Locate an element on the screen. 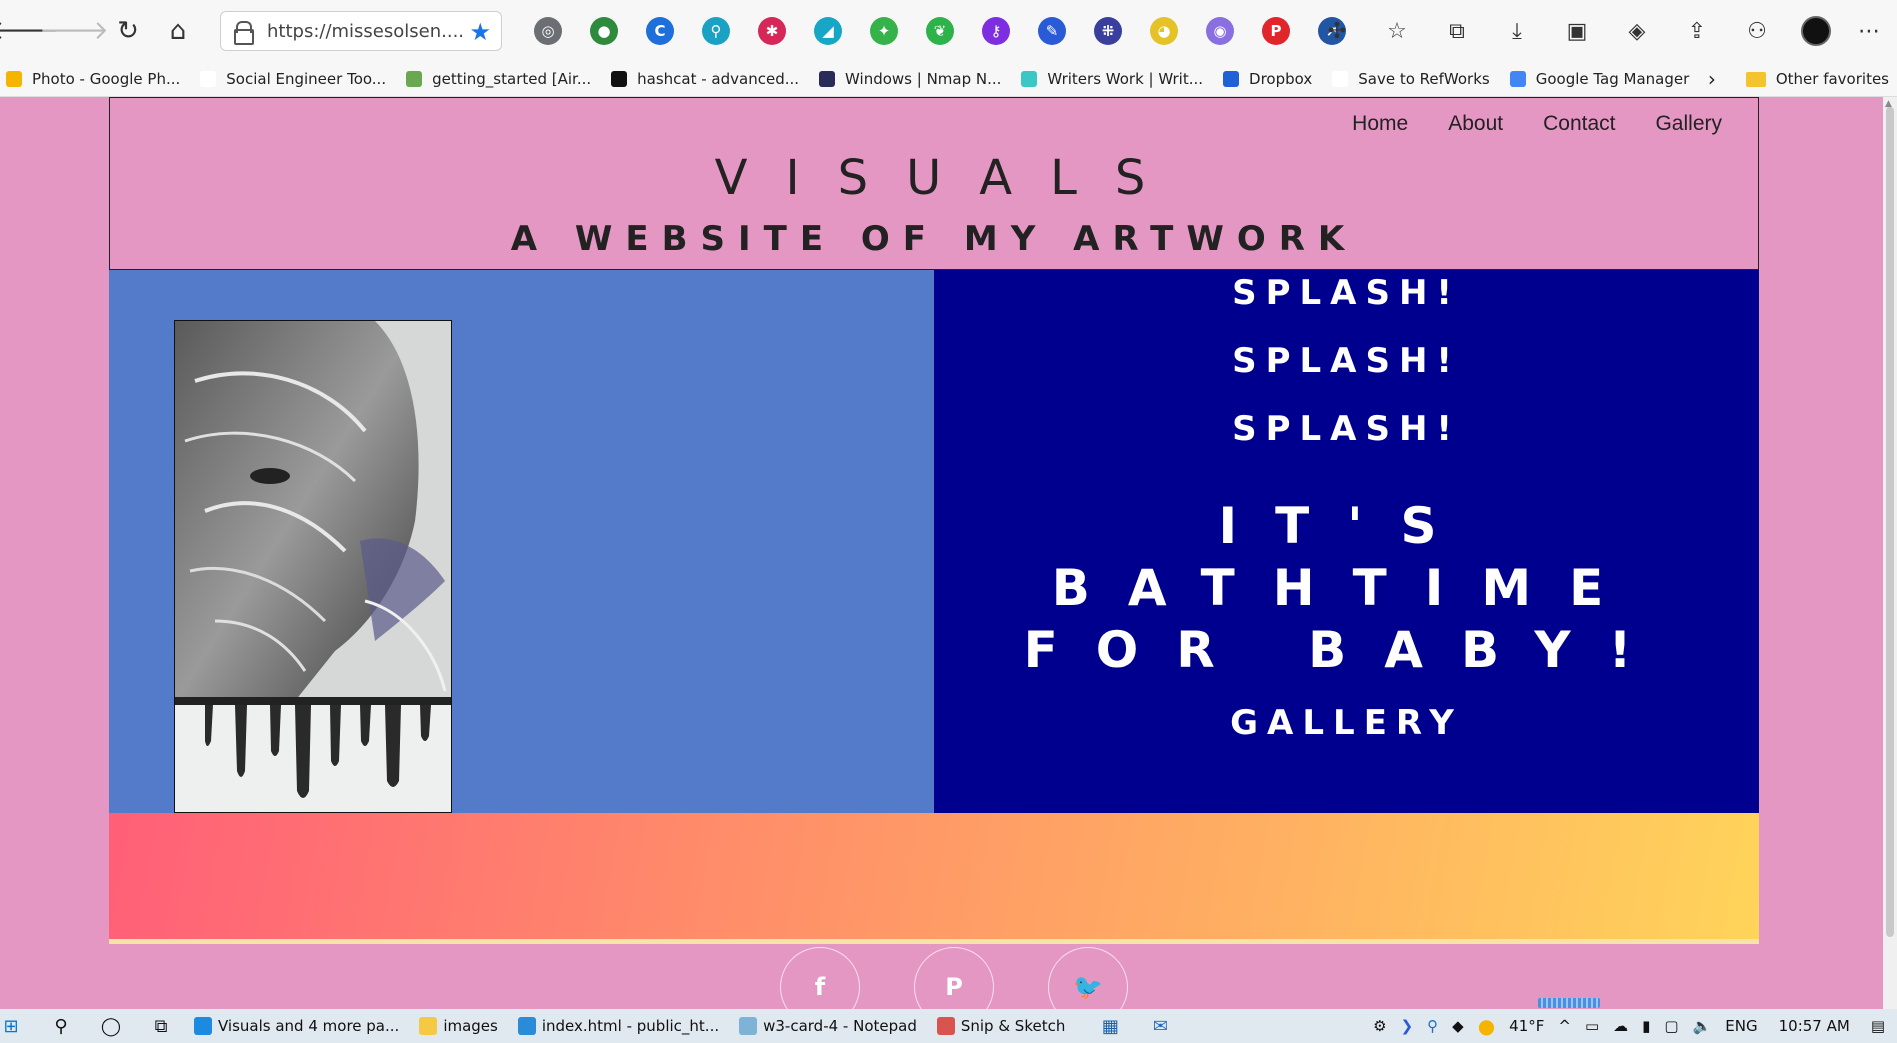  site-subtitle: A WEBSITE OF MY ARTWORK is located at coordinates (934, 239).